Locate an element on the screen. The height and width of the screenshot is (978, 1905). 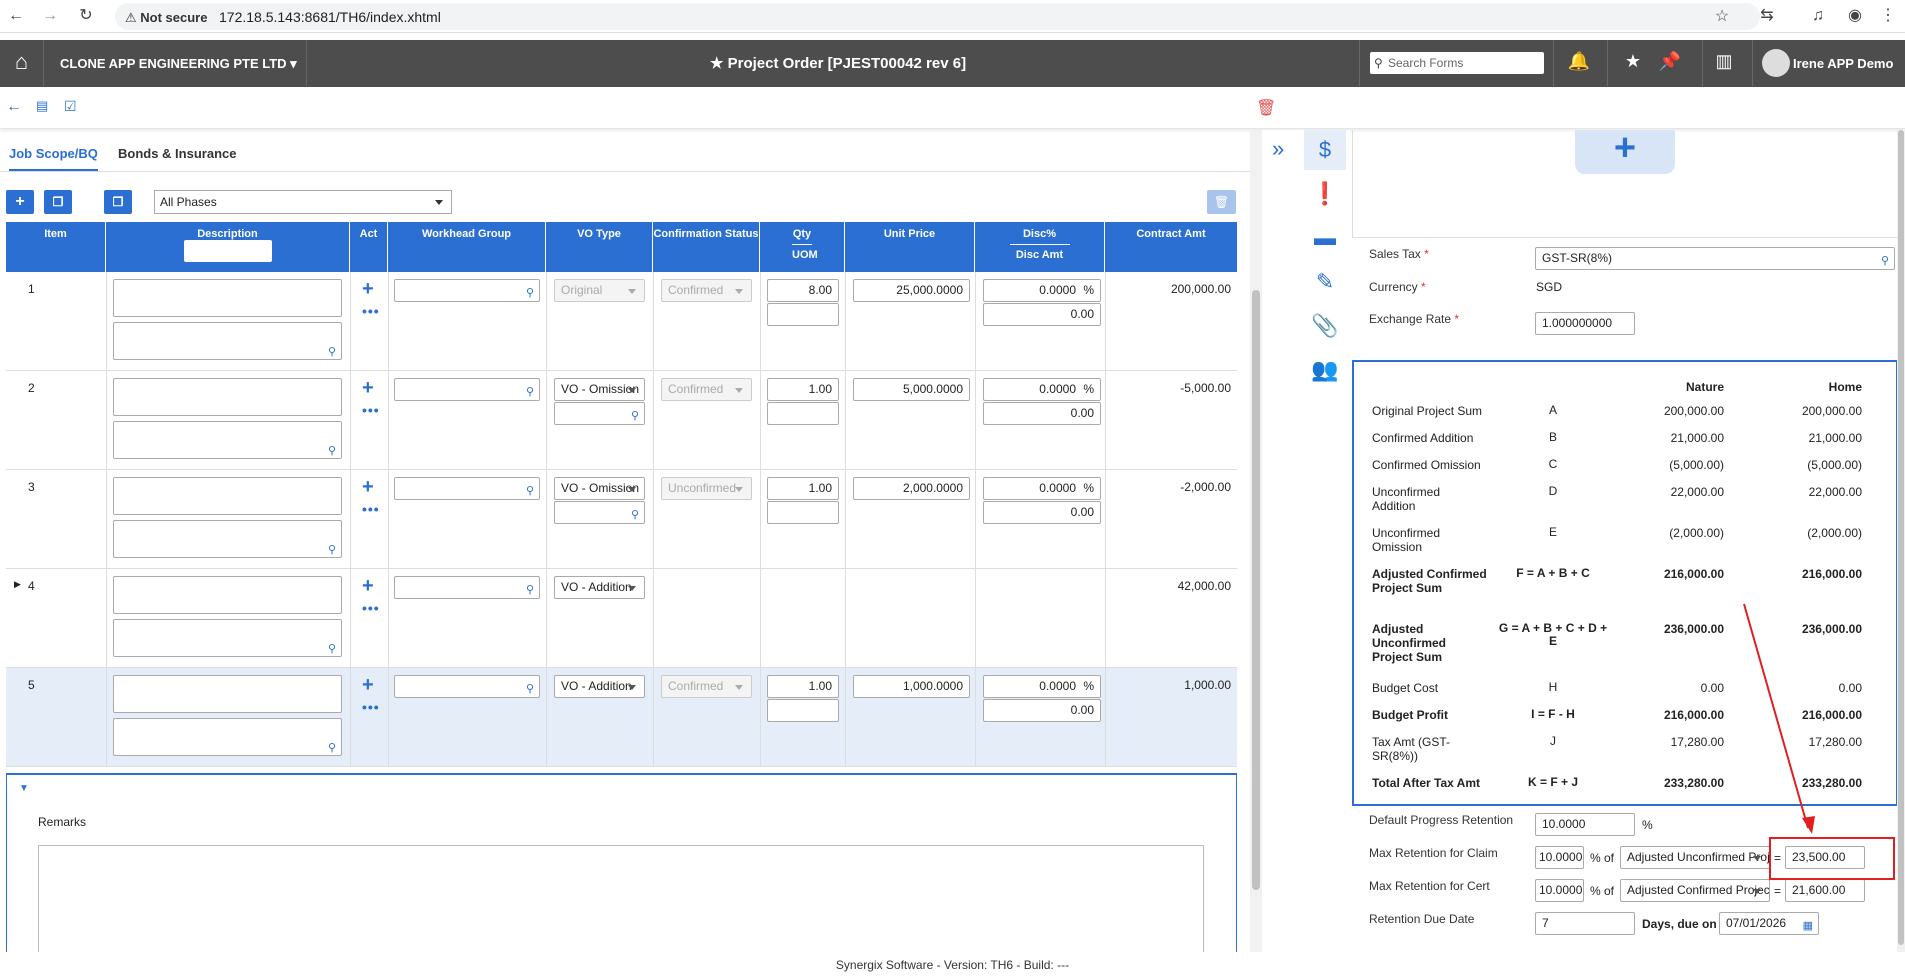
unit-price-input: 1,000.0000 is located at coordinates (911, 686).